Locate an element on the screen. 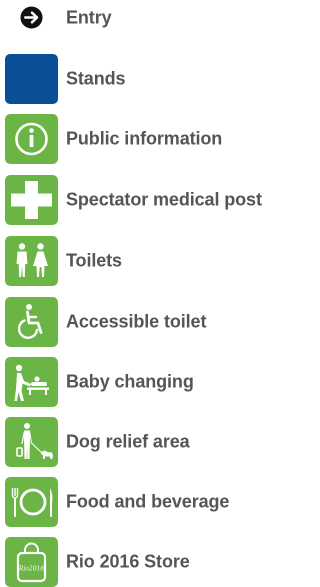 Image resolution: width=320 pixels, height=587 pixels. legend-label-public-information: Public information is located at coordinates (144, 138).